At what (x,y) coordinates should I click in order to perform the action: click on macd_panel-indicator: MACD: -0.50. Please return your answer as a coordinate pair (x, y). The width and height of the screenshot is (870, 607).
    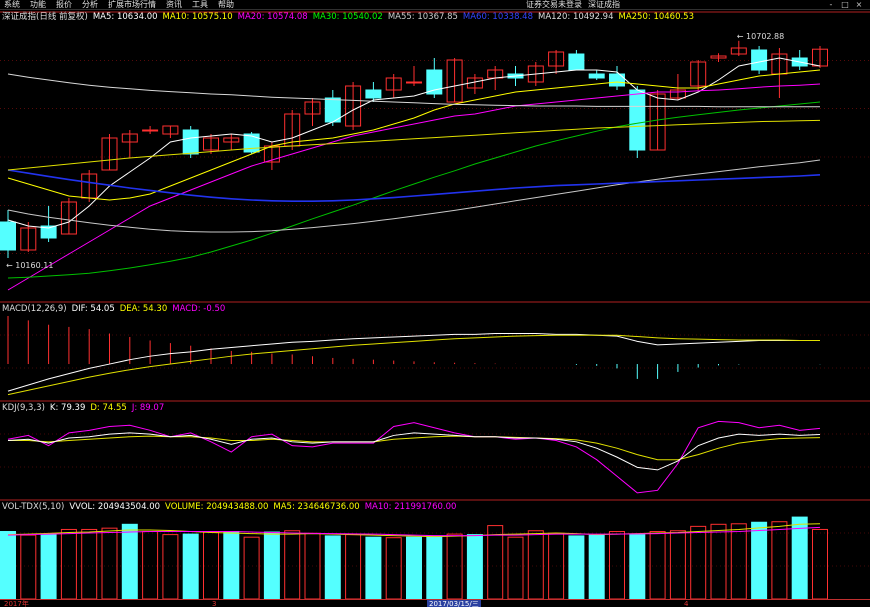
    Looking at the image, I should click on (199, 309).